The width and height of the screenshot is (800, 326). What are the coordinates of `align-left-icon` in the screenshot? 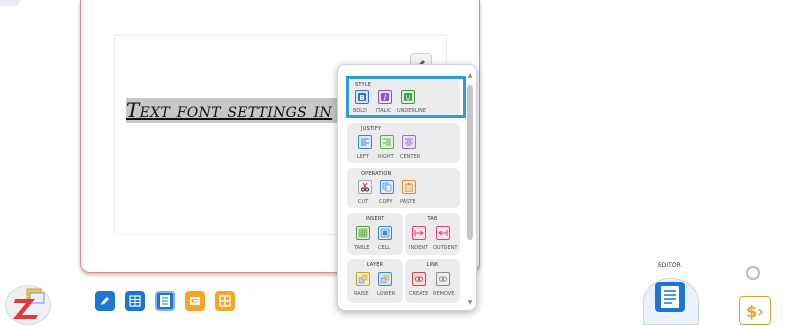 It's located at (365, 142).